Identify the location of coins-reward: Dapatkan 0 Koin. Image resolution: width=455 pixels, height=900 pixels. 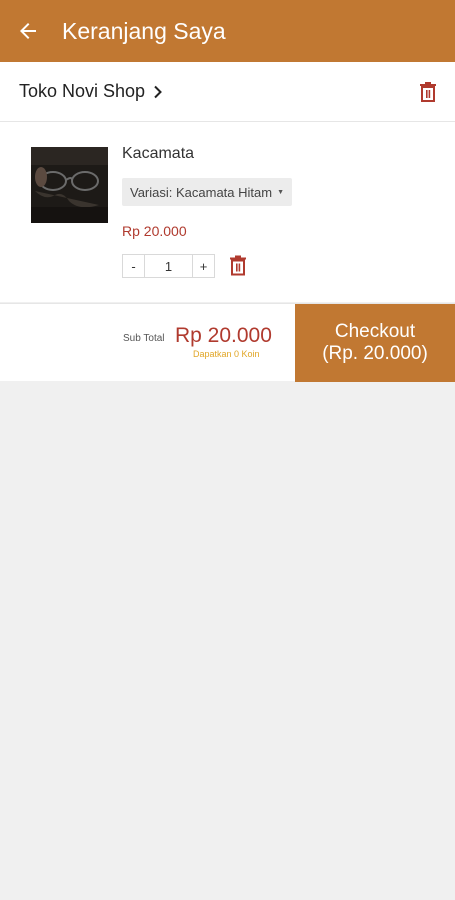
(226, 354).